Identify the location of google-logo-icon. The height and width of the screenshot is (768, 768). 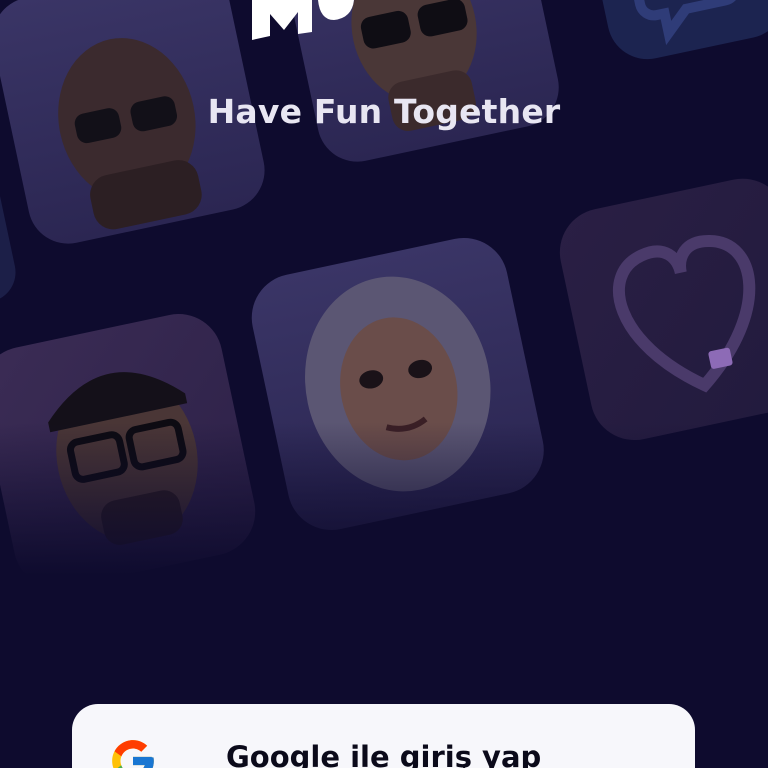
(133, 754).